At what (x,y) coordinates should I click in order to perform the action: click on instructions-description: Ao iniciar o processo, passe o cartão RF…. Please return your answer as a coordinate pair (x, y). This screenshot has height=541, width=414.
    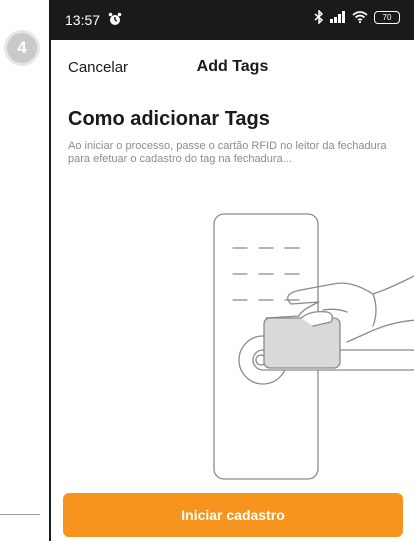
    Looking at the image, I should click on (227, 152).